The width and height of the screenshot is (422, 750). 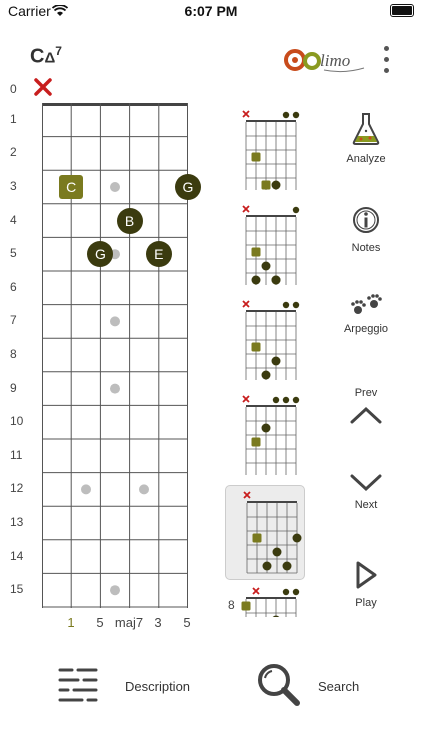 What do you see at coordinates (366, 416) in the screenshot?
I see `chevron-up-icon` at bounding box center [366, 416].